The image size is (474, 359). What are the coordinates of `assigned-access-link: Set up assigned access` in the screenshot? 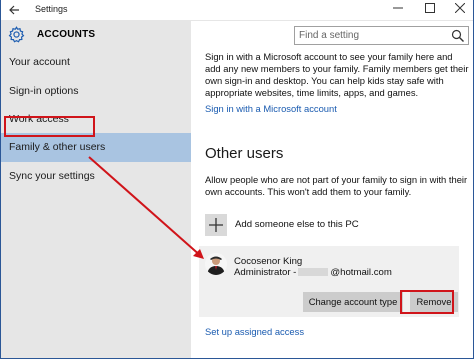 It's located at (254, 331).